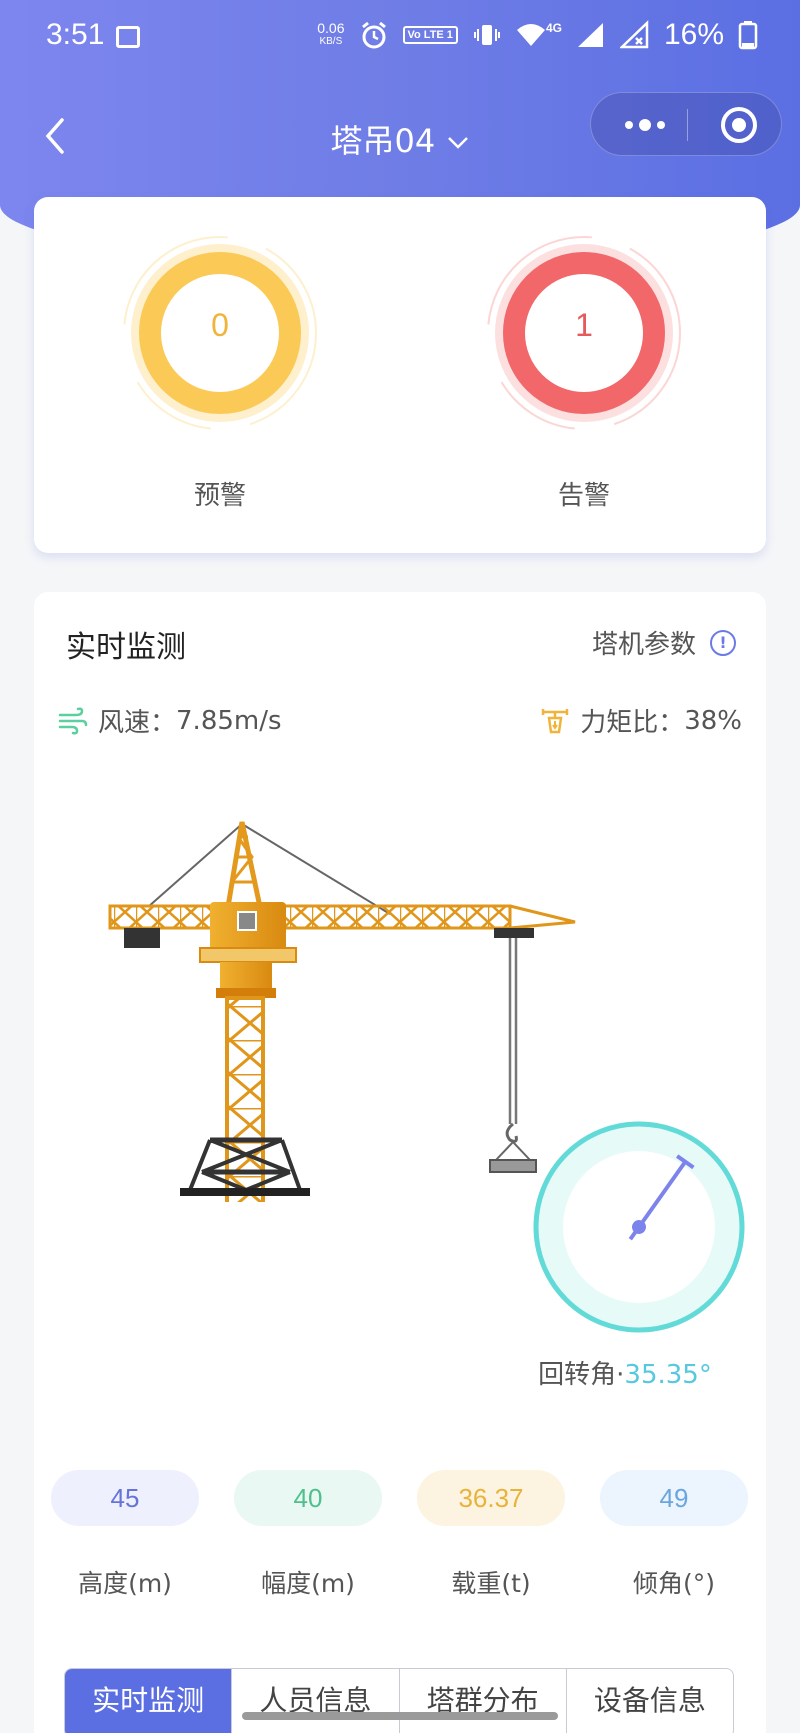 The width and height of the screenshot is (800, 1733). Describe the element at coordinates (308, 1583) in the screenshot. I see `radius-label: 幅度(m)` at that location.